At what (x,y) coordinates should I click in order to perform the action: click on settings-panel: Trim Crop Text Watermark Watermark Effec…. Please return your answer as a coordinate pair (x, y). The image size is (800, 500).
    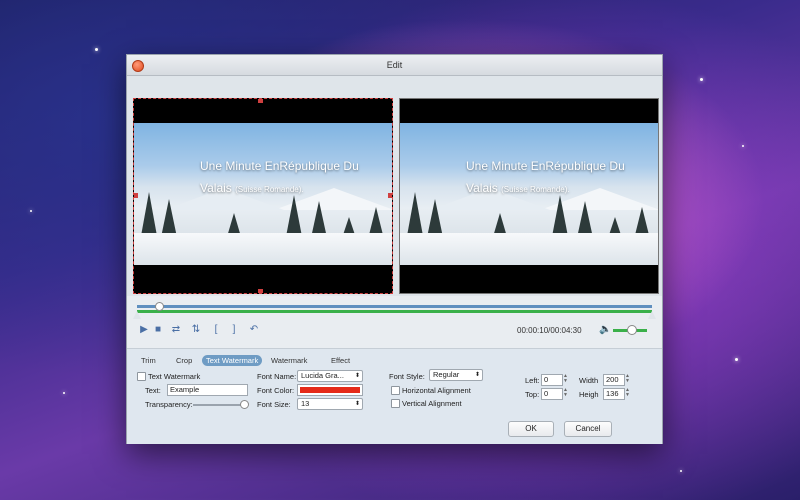
    Looking at the image, I should click on (394, 396).